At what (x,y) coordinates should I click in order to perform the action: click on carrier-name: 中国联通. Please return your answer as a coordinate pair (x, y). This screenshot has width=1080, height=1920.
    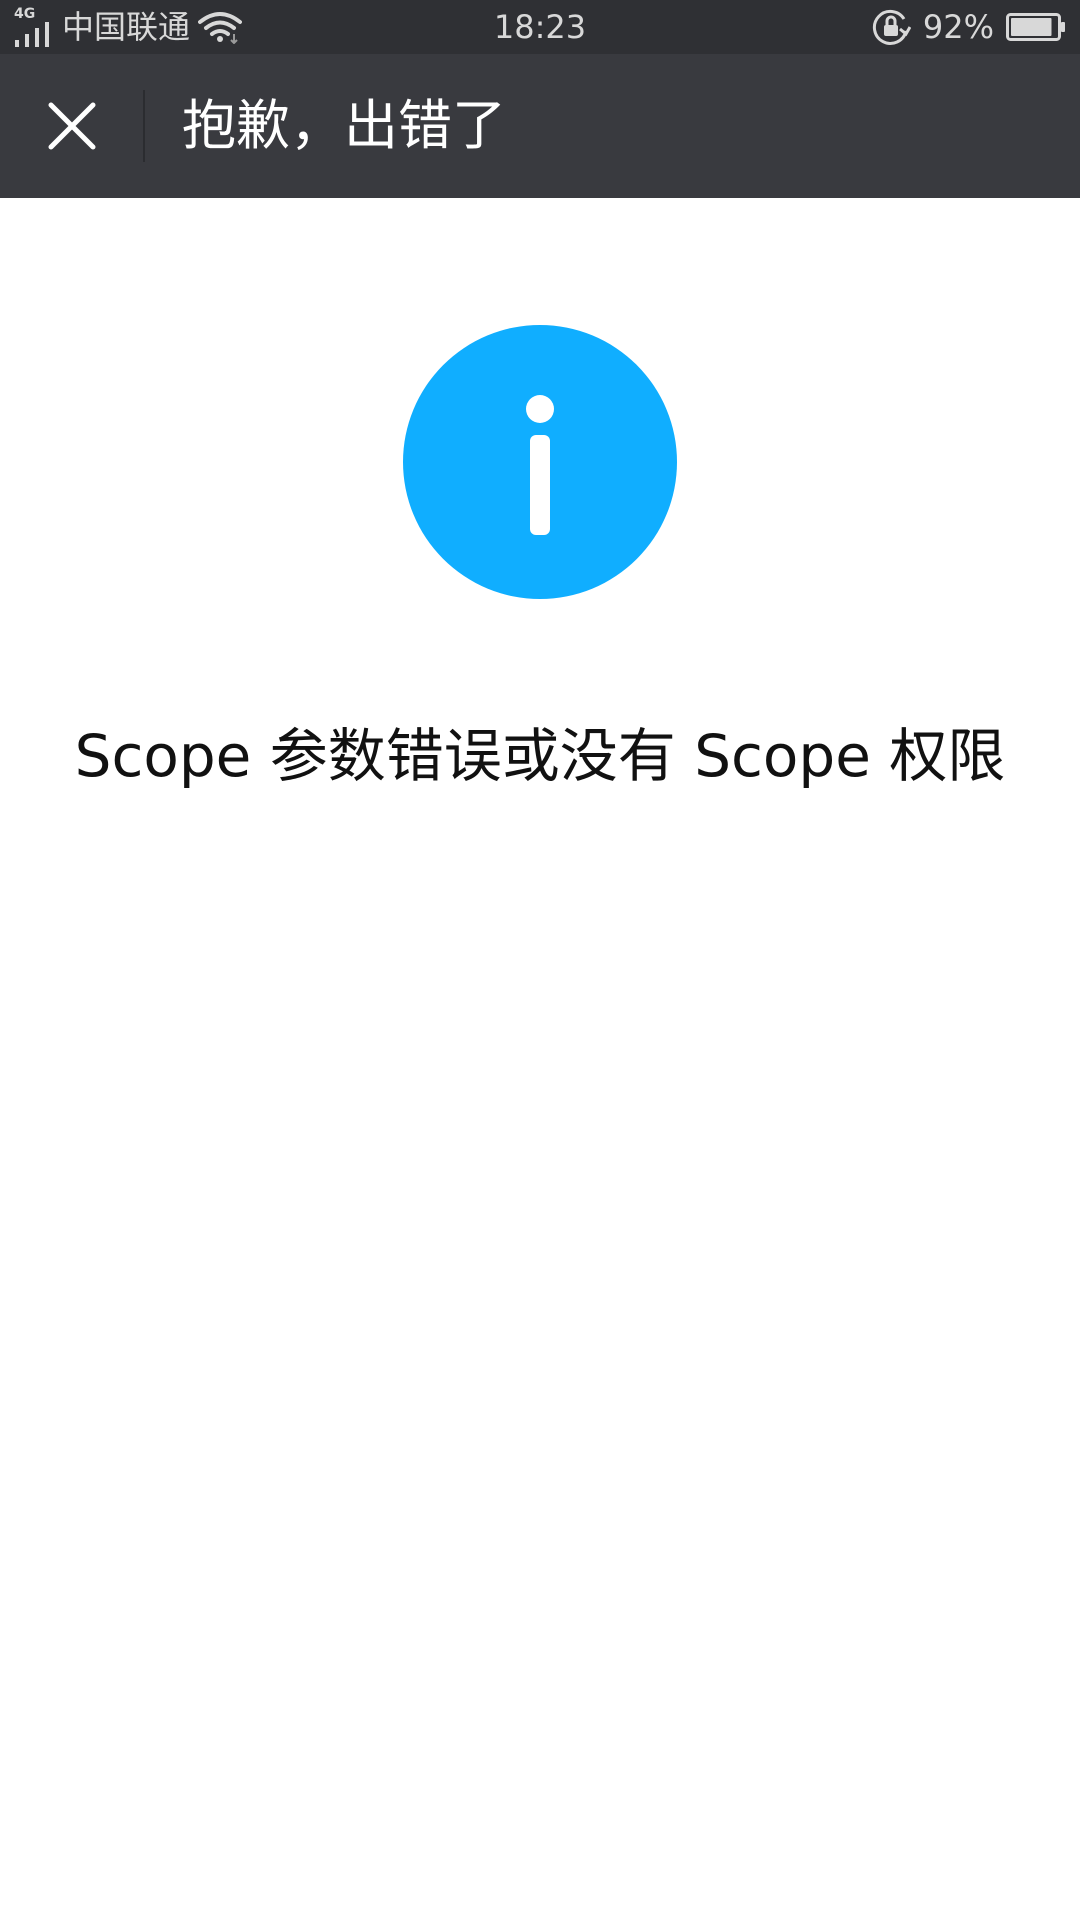
    Looking at the image, I should click on (126, 27).